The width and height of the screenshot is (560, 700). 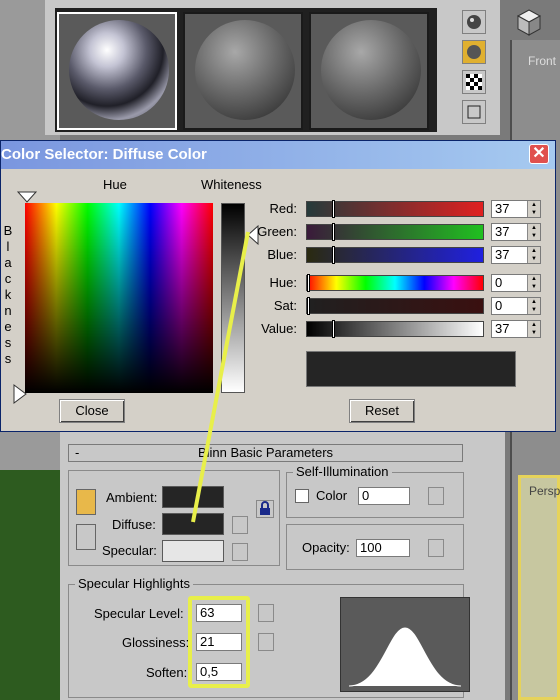 What do you see at coordinates (516, 209) in the screenshot?
I see `red-spinner: 37 ▲ ▼` at bounding box center [516, 209].